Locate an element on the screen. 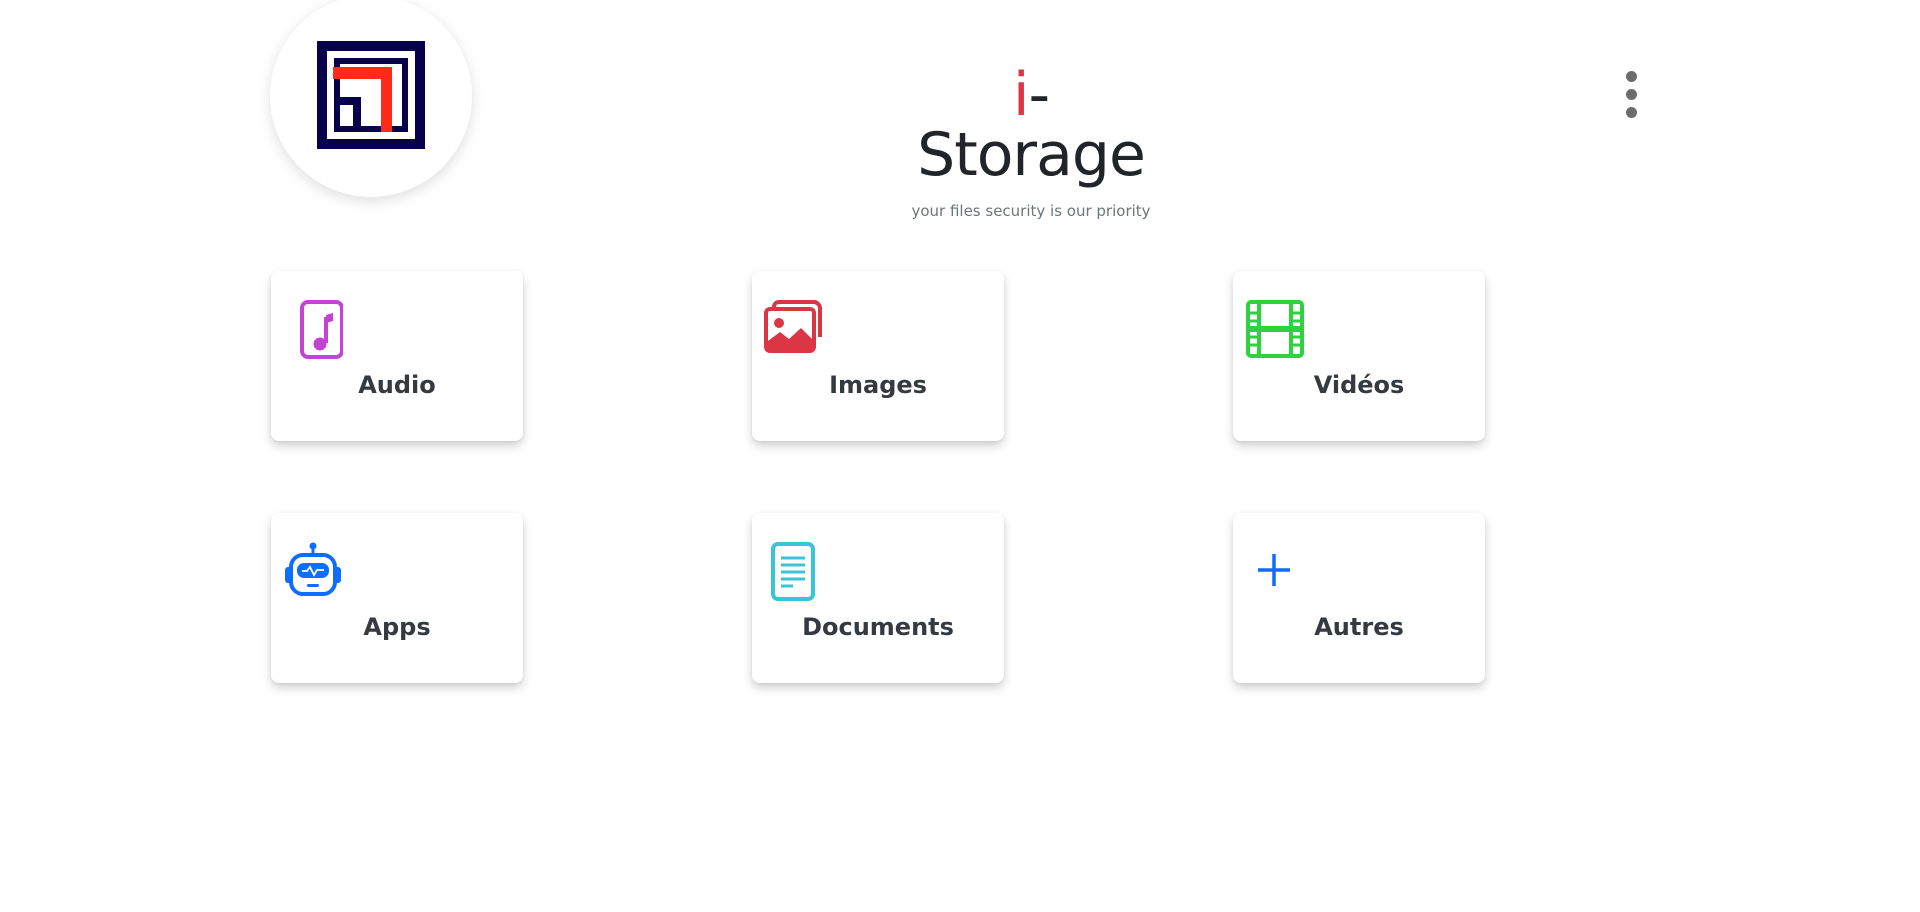  file-music-icon is located at coordinates (321, 329).